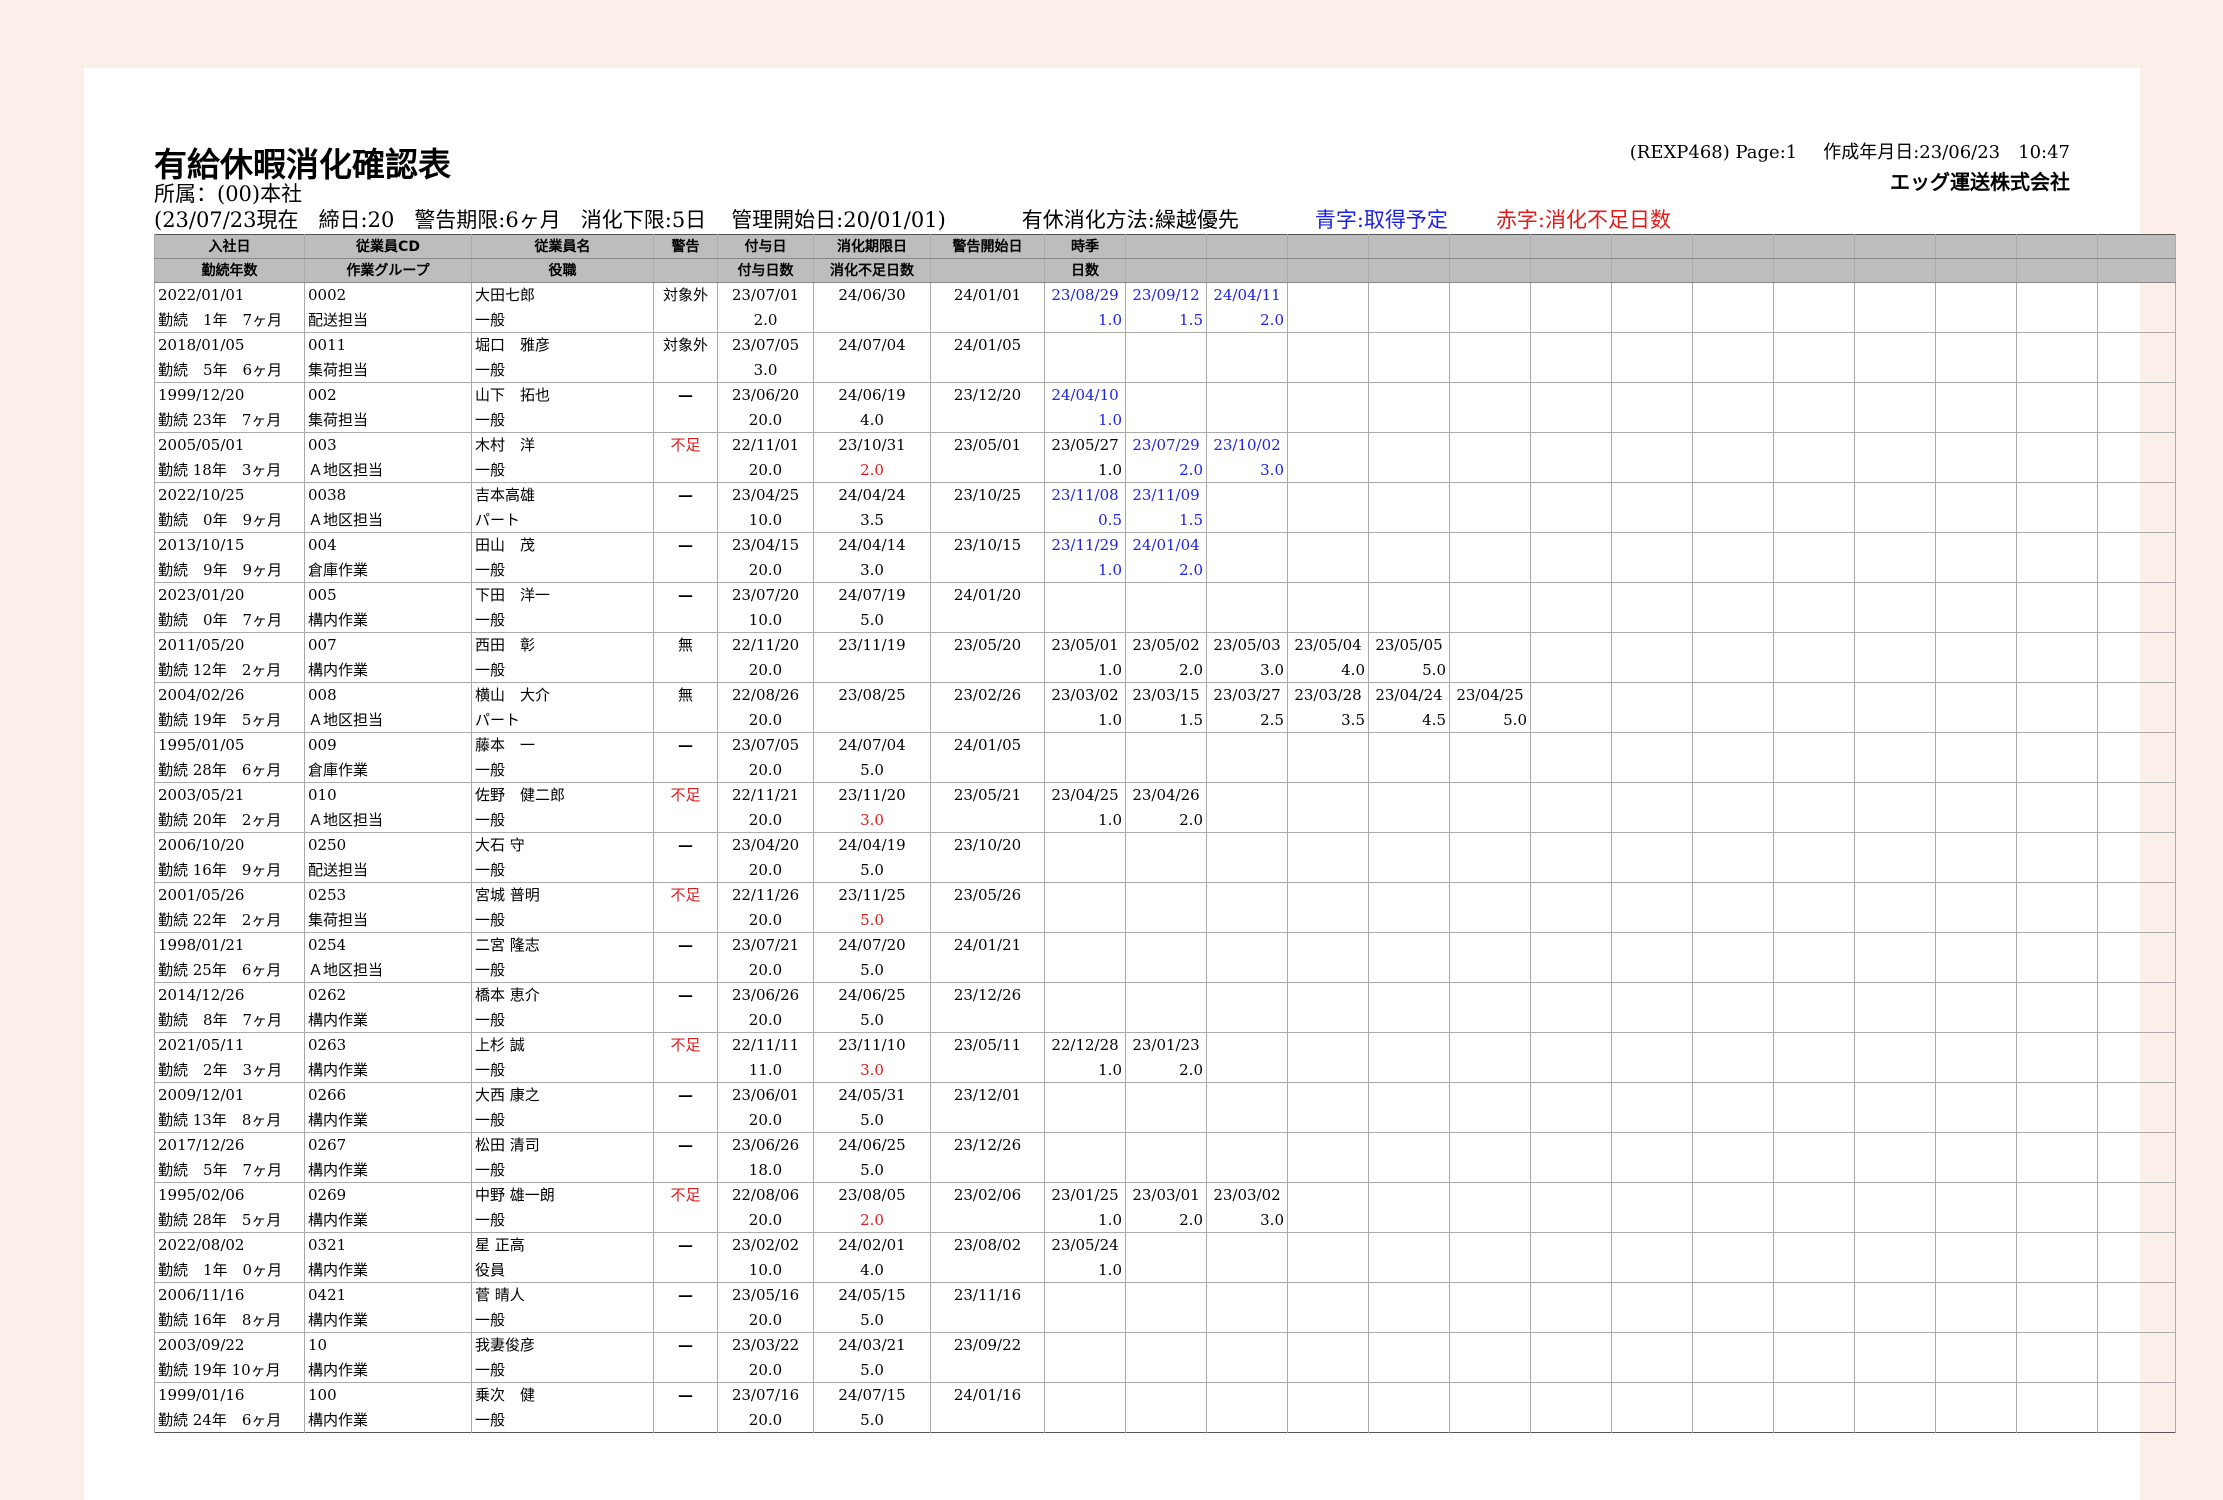 The image size is (2223, 1500). Describe the element at coordinates (562, 845) in the screenshot. I see `employee-name: 大石 守` at that location.